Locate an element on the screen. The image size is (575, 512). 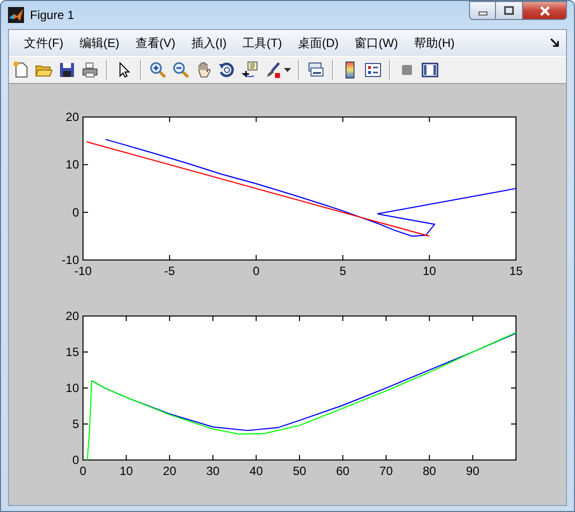
brush-icon is located at coordinates (273, 70).